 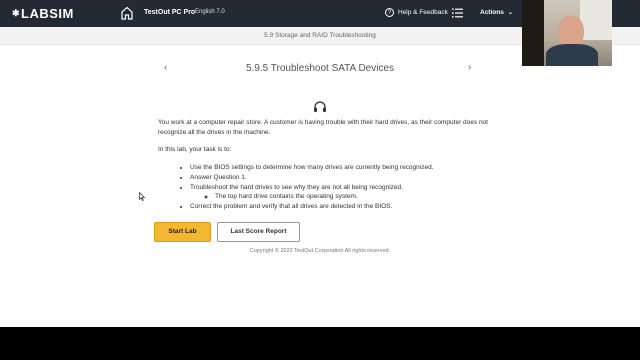 I want to click on task-lead: In this lab, your task is to:, so click(x=195, y=149).